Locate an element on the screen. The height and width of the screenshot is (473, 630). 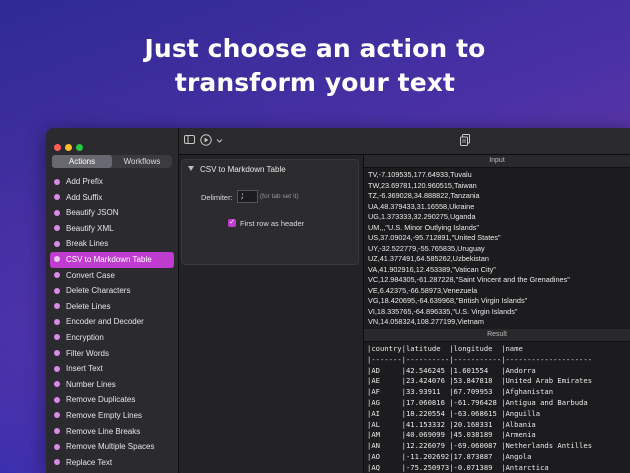
first-row-header-label: First row as header is located at coordinates (272, 223).